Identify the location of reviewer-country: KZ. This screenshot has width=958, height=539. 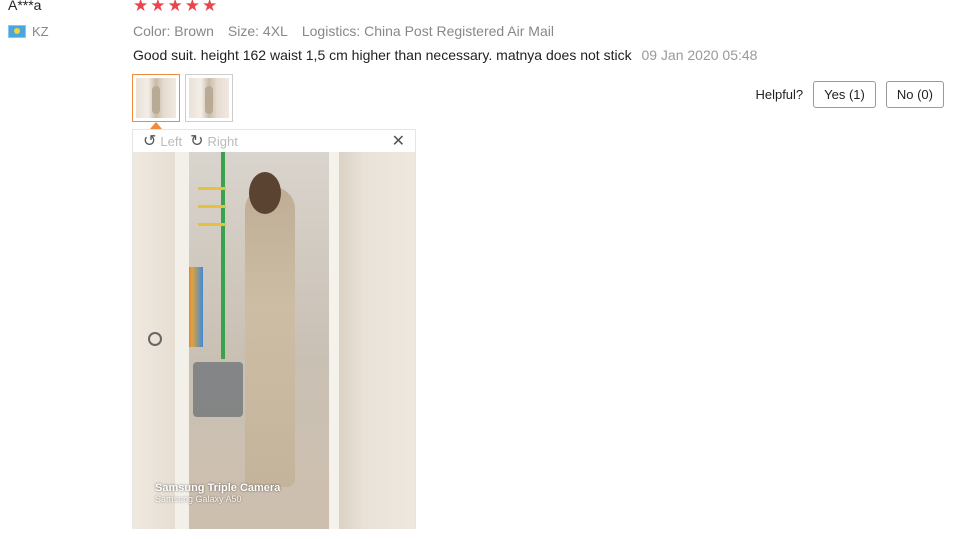
(28, 31).